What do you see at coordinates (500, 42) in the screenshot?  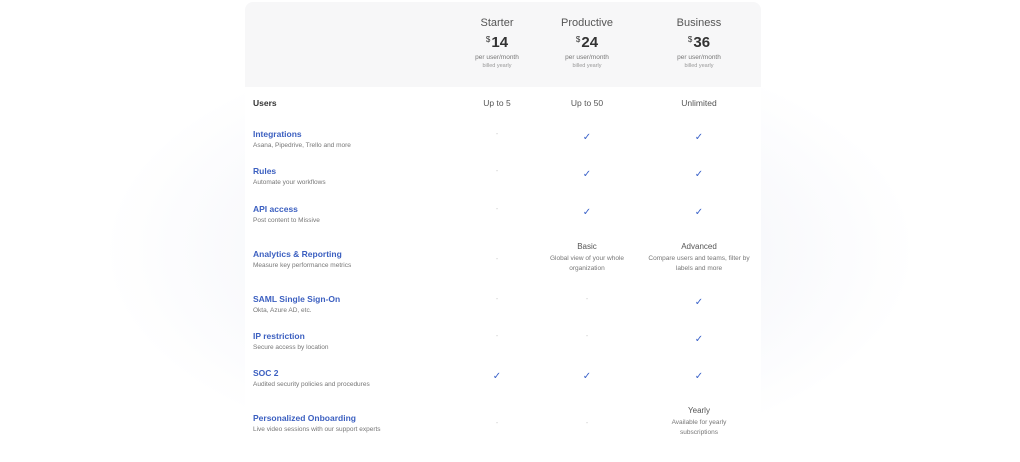 I see `price-value: 14` at bounding box center [500, 42].